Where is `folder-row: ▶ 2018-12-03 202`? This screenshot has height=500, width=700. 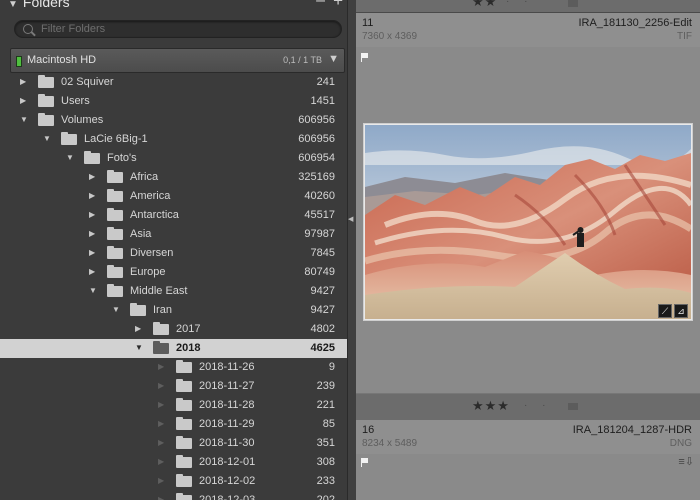 folder-row: ▶ 2018-12-03 202 is located at coordinates (173, 495).